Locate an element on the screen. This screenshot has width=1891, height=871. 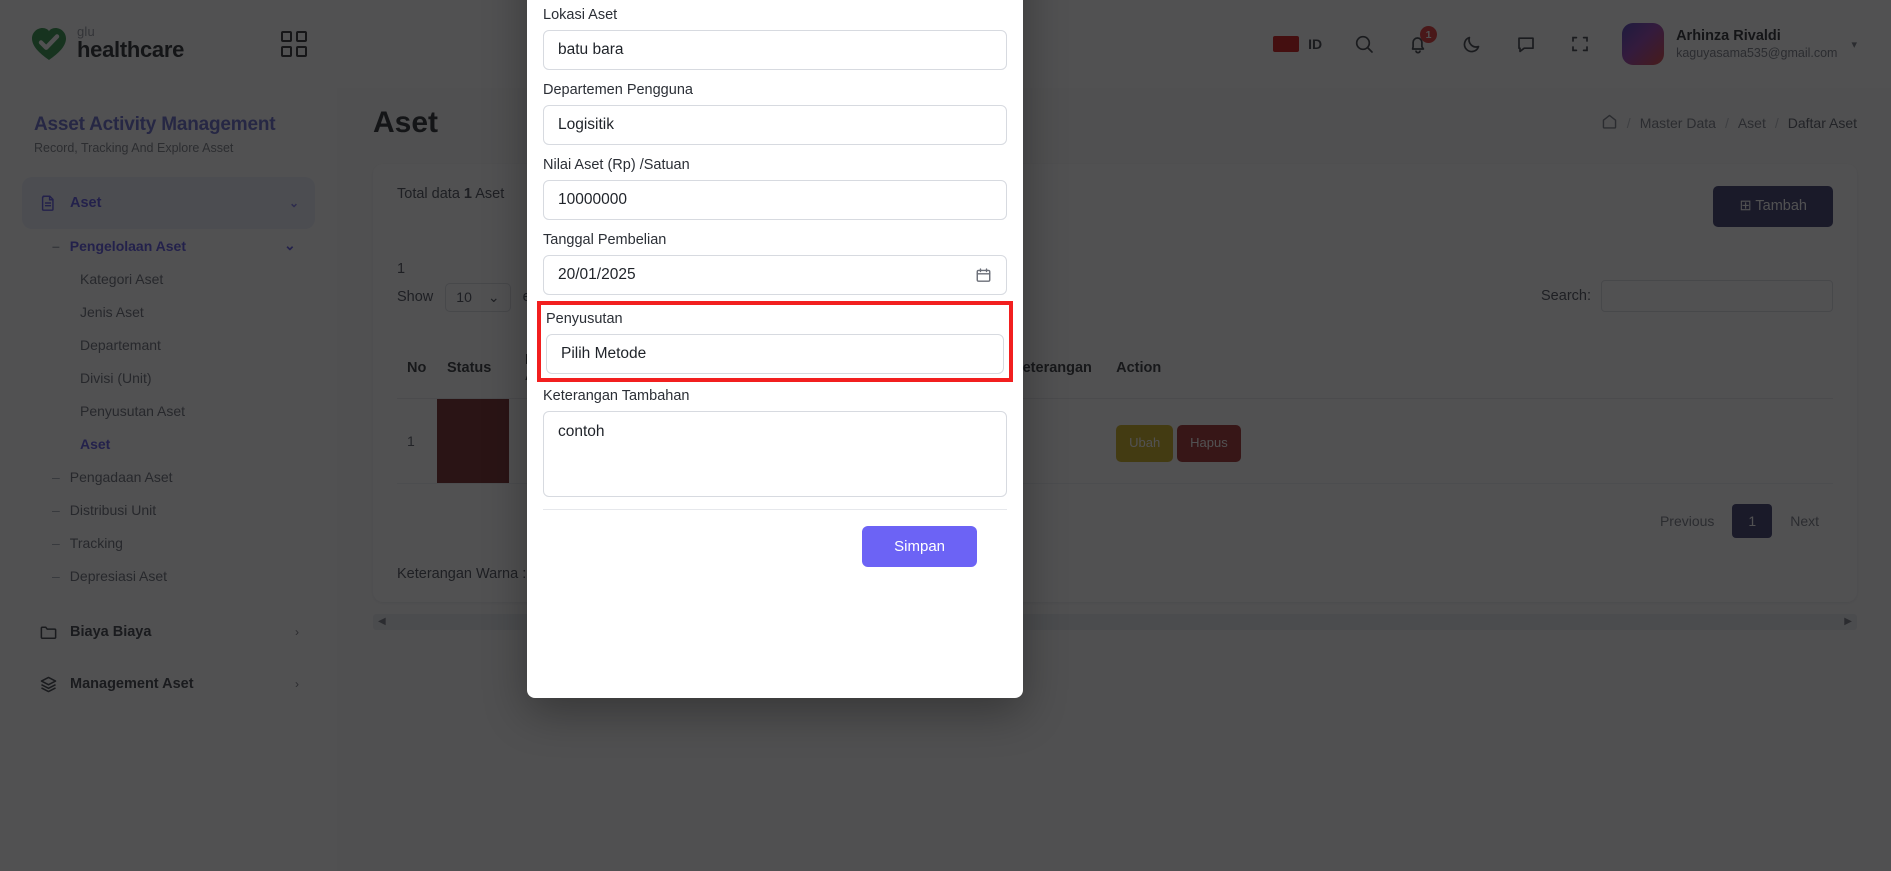
input-departemen-pengguna: Logisitik is located at coordinates (775, 125).